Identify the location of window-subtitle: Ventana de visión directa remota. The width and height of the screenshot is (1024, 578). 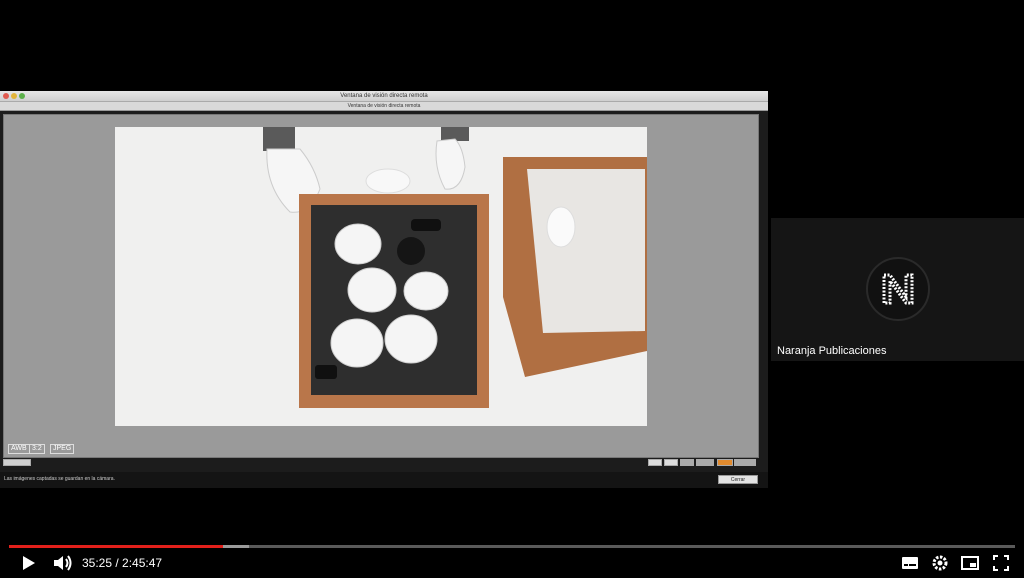
(384, 106).